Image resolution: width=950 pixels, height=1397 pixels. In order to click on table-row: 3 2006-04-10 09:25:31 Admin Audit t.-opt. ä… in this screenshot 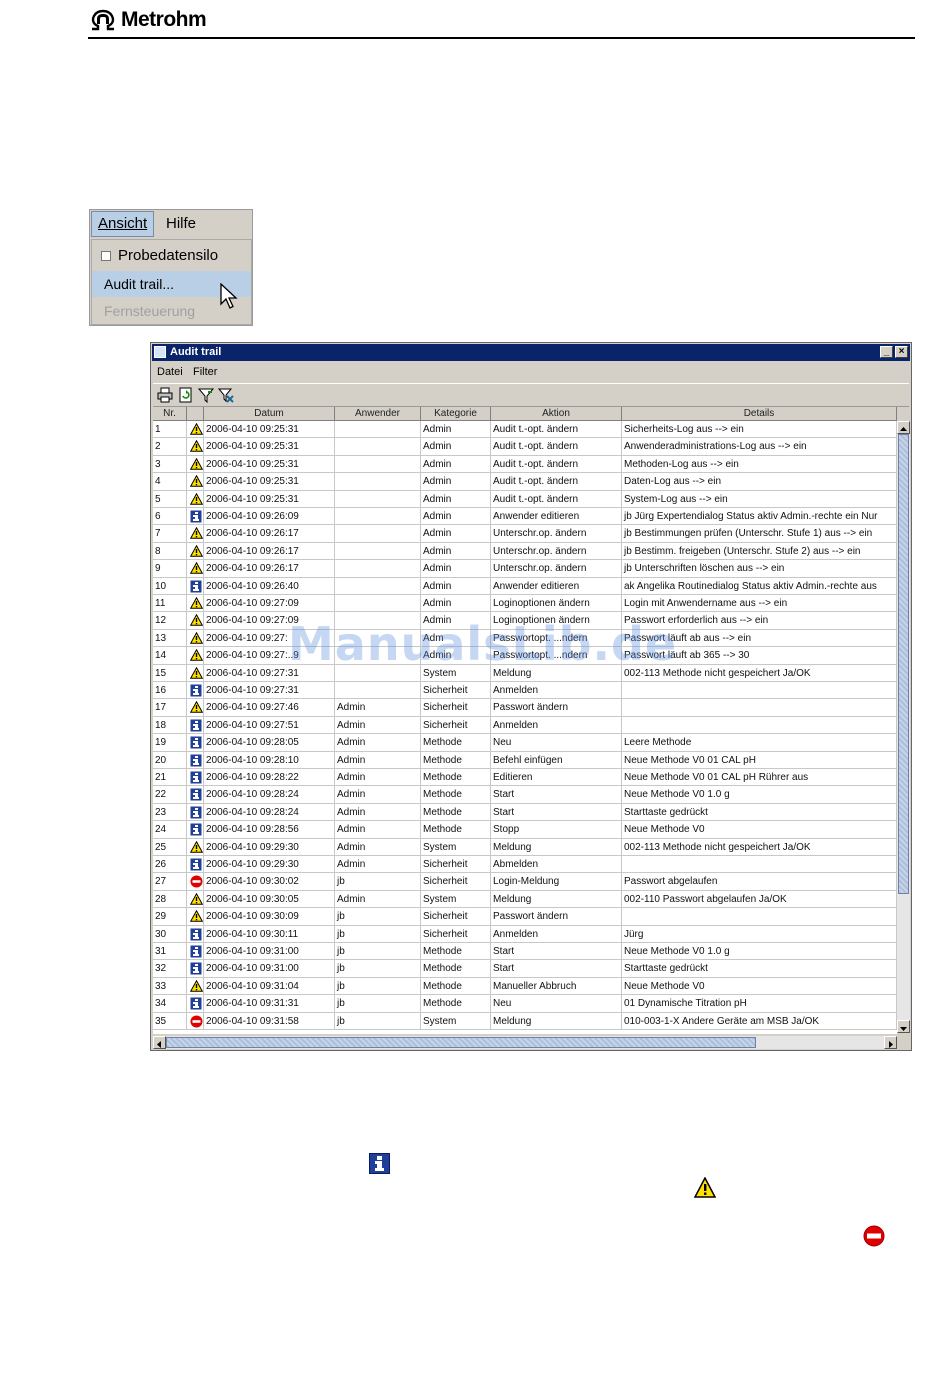, I will do `click(525, 464)`.